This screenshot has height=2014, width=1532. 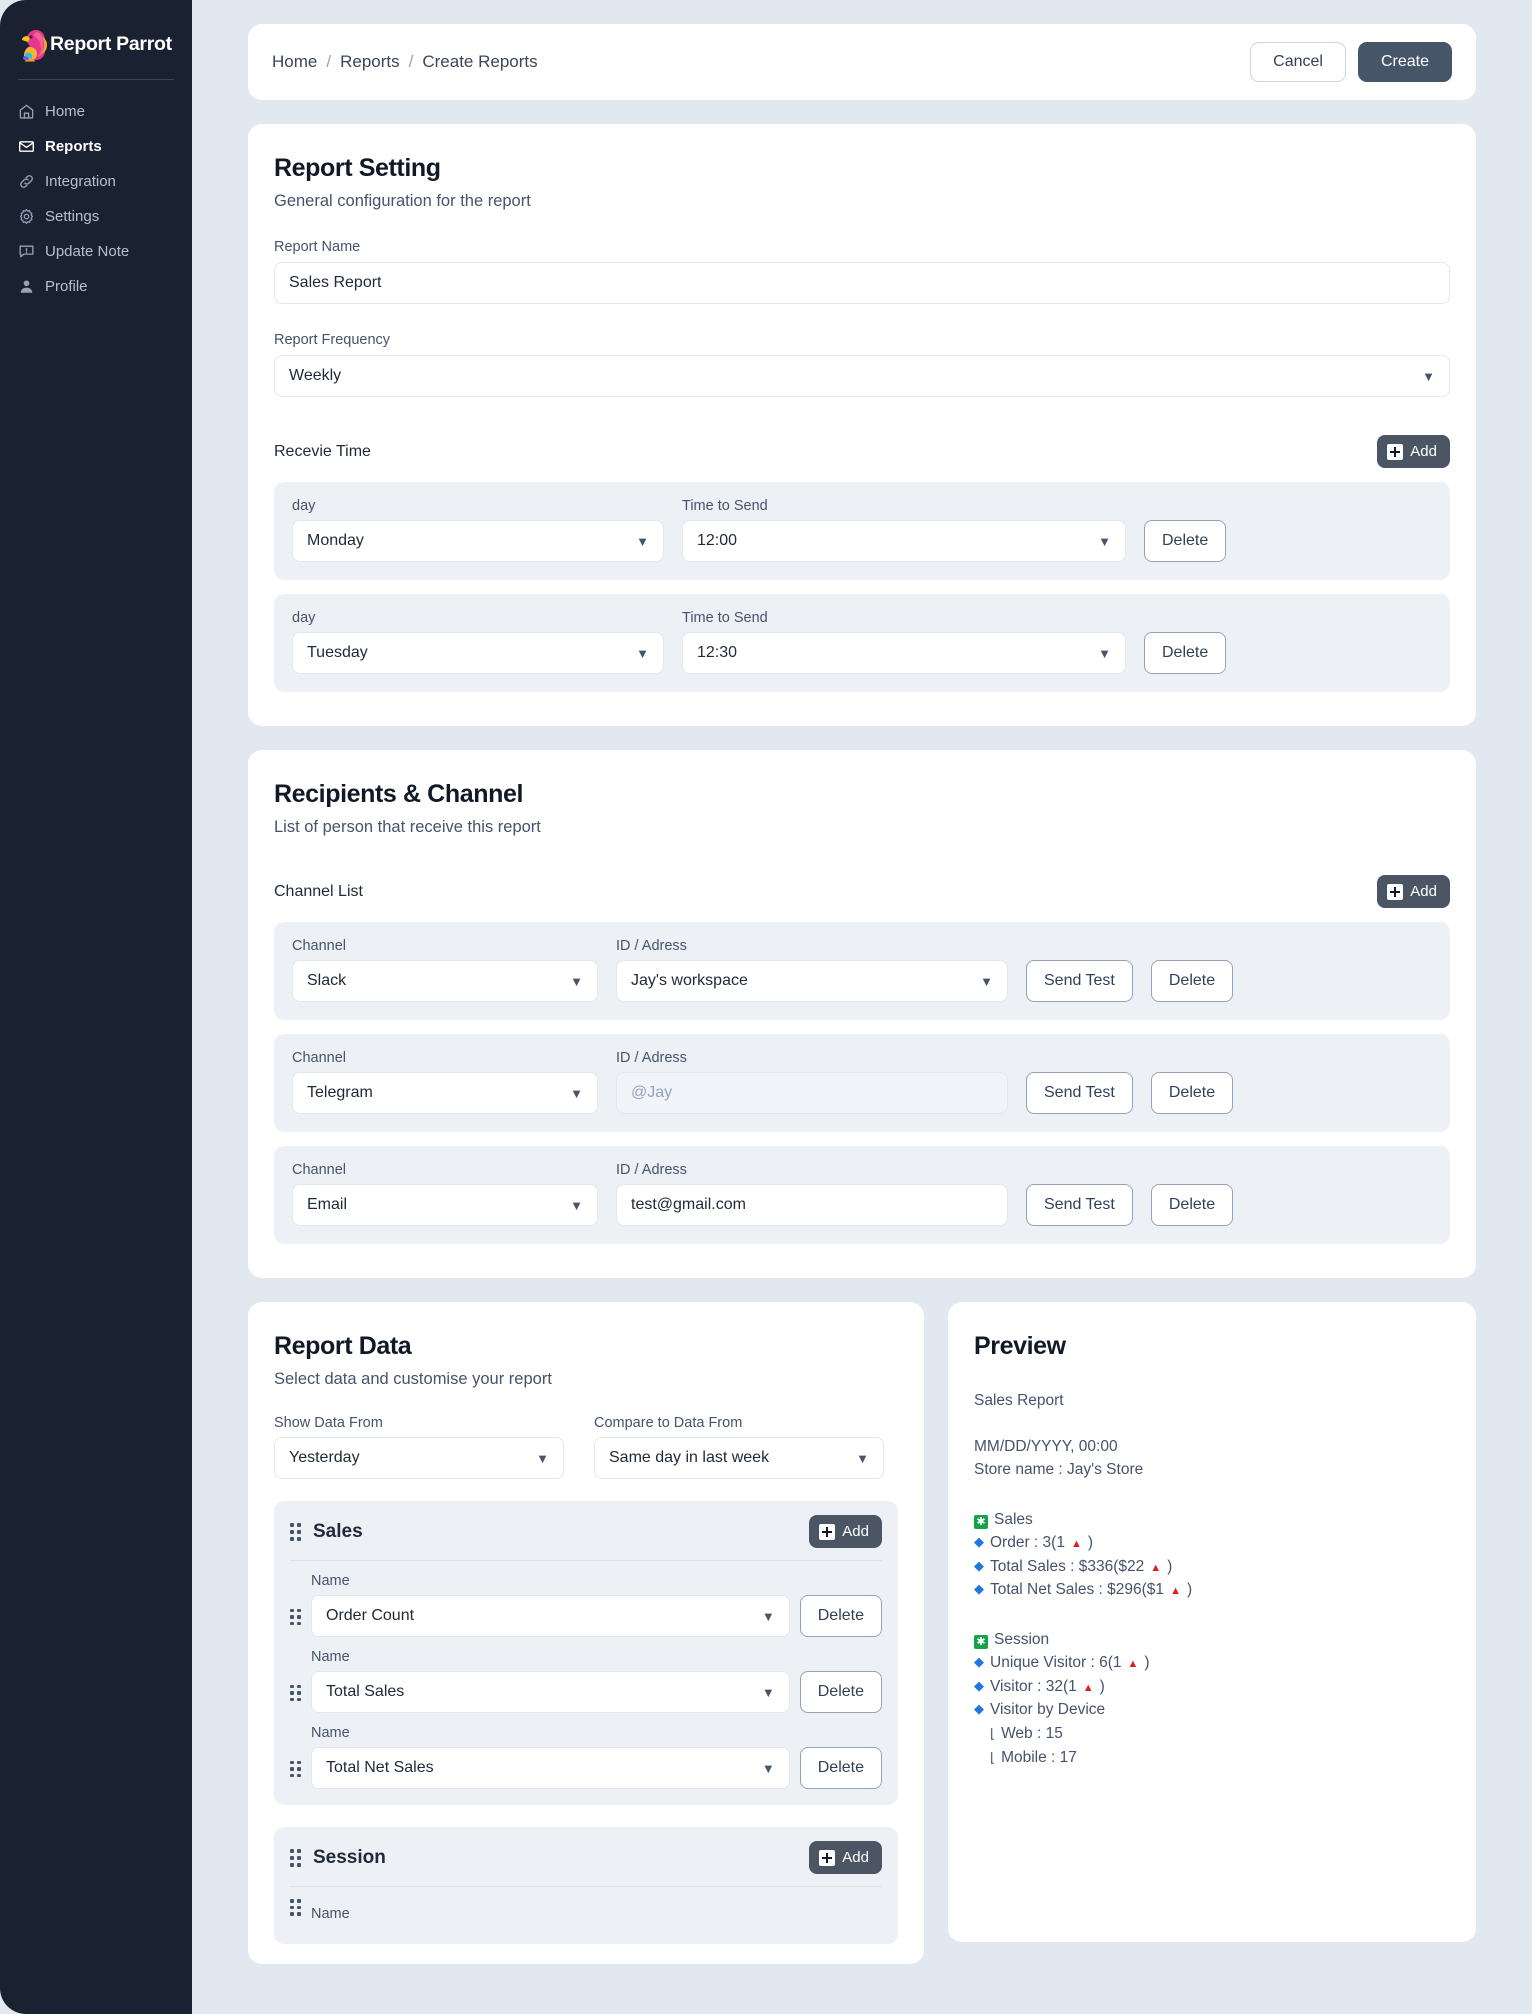 I want to click on breadcrumb-reports: Reports, so click(x=370, y=62).